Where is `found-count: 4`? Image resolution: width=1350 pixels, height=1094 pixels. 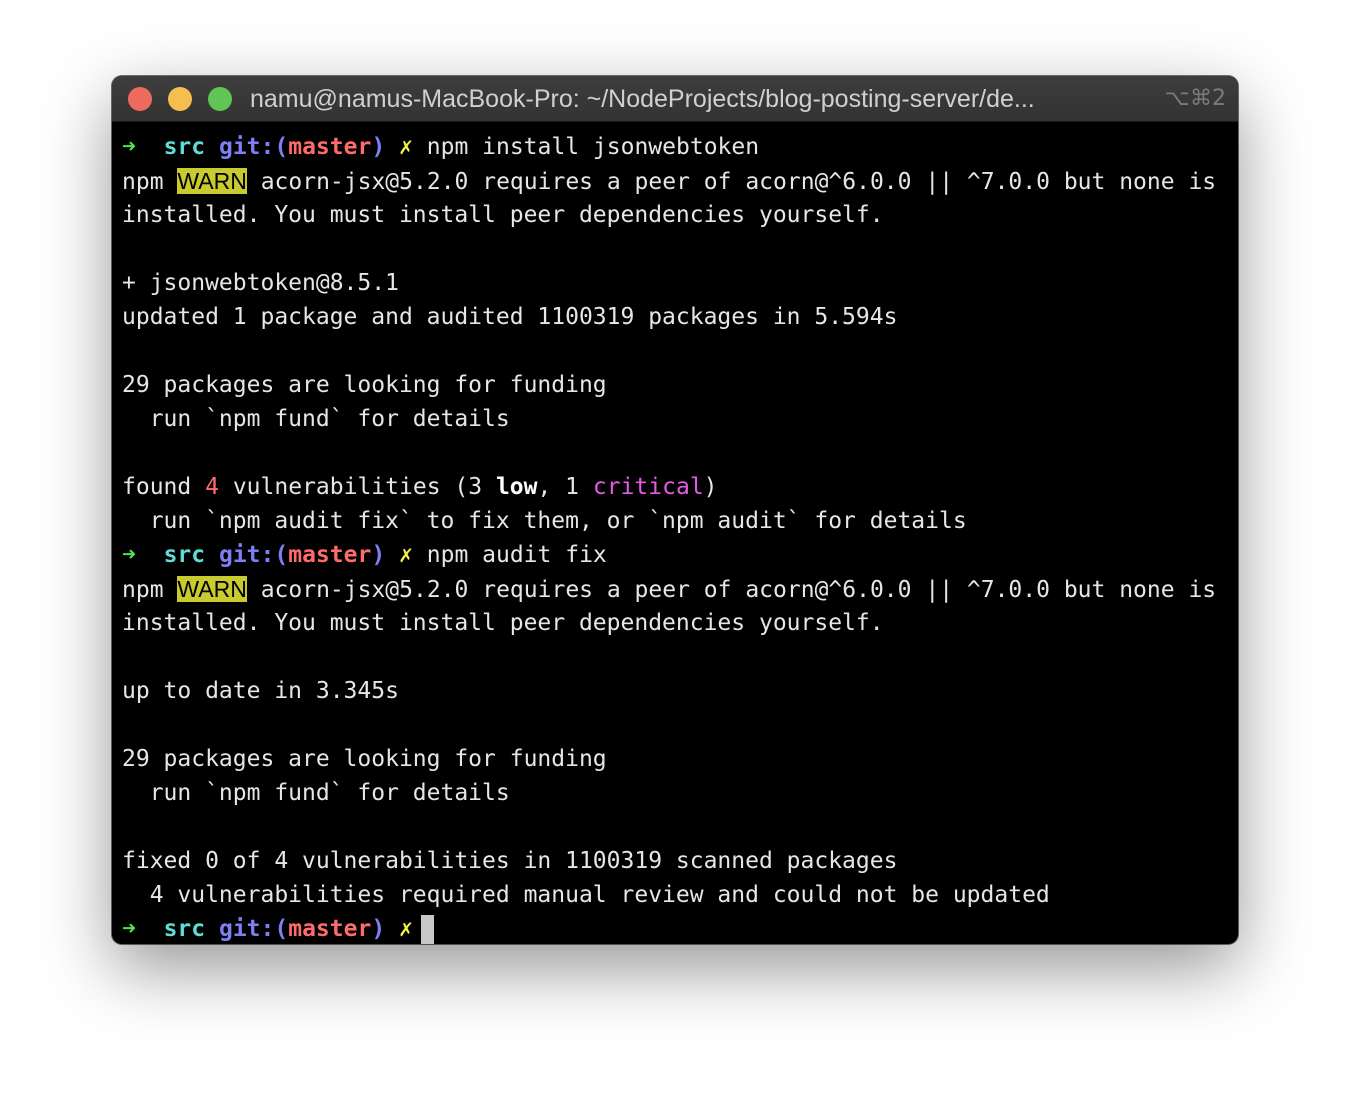 found-count: 4 is located at coordinates (212, 487).